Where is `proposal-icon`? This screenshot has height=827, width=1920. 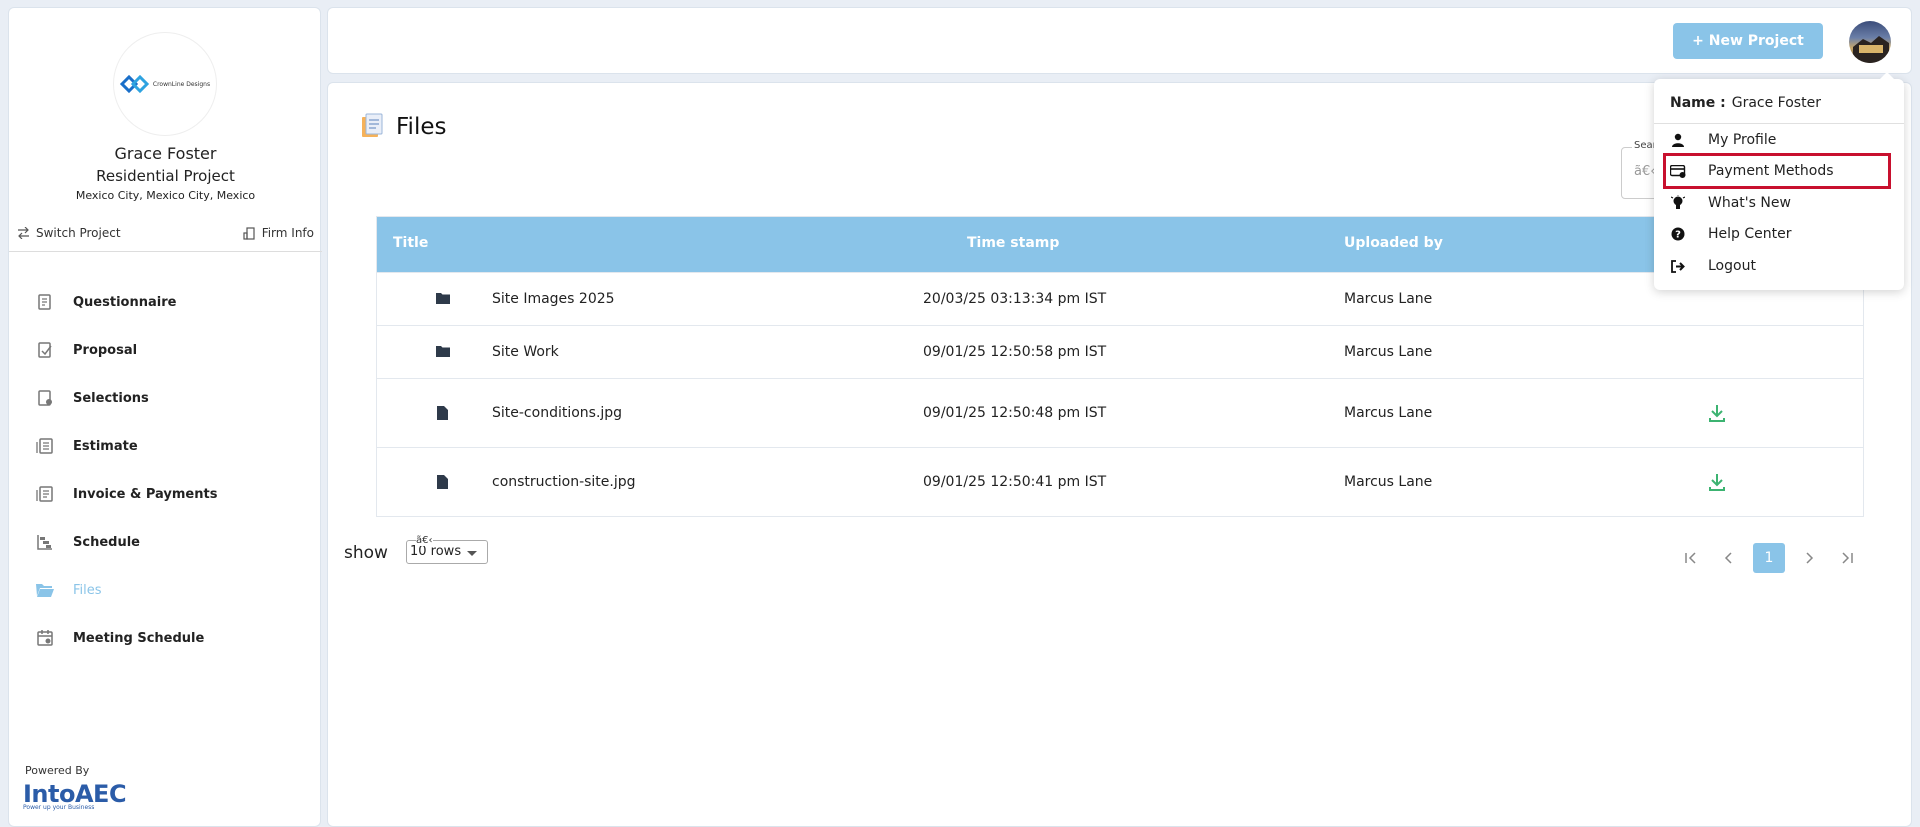 proposal-icon is located at coordinates (45, 350).